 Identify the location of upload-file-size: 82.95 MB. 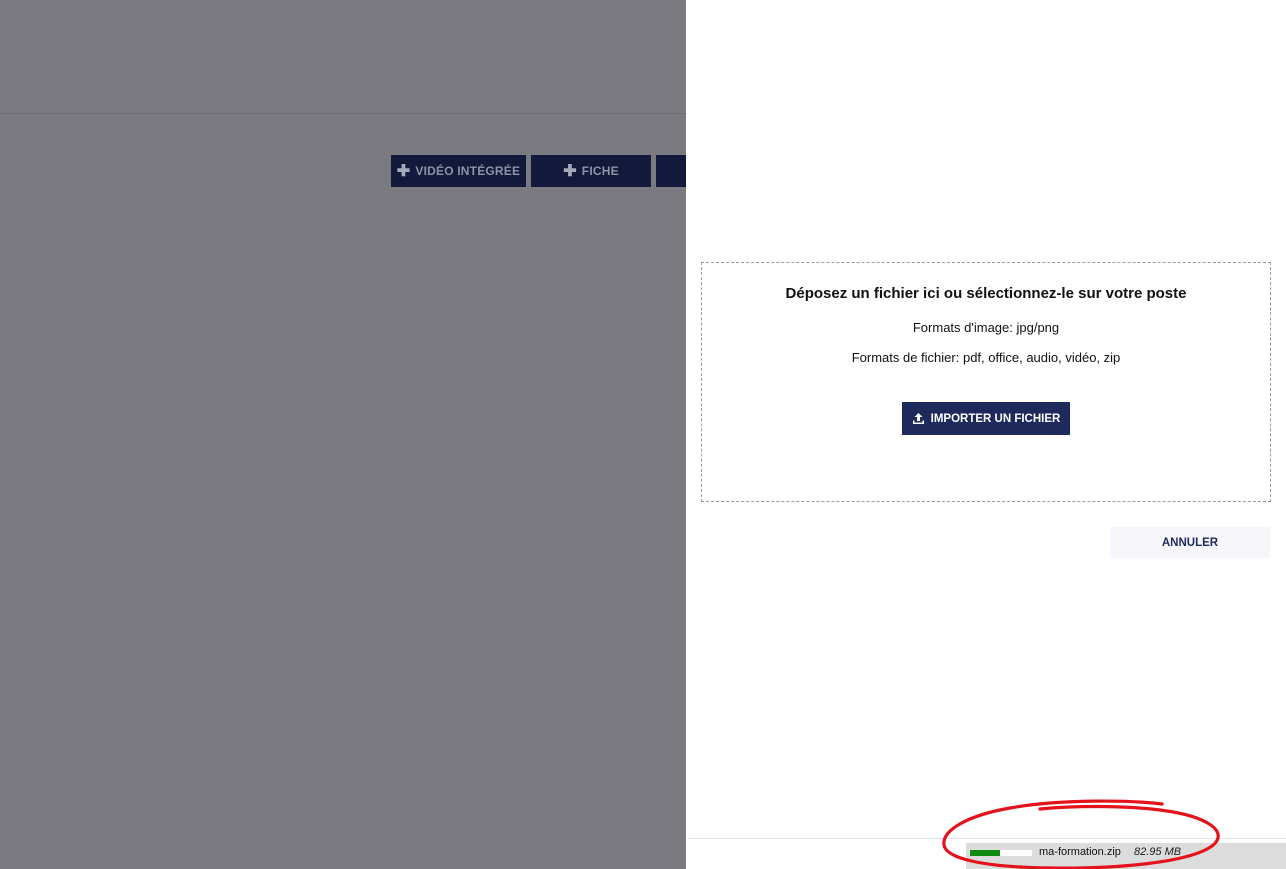
(1158, 852).